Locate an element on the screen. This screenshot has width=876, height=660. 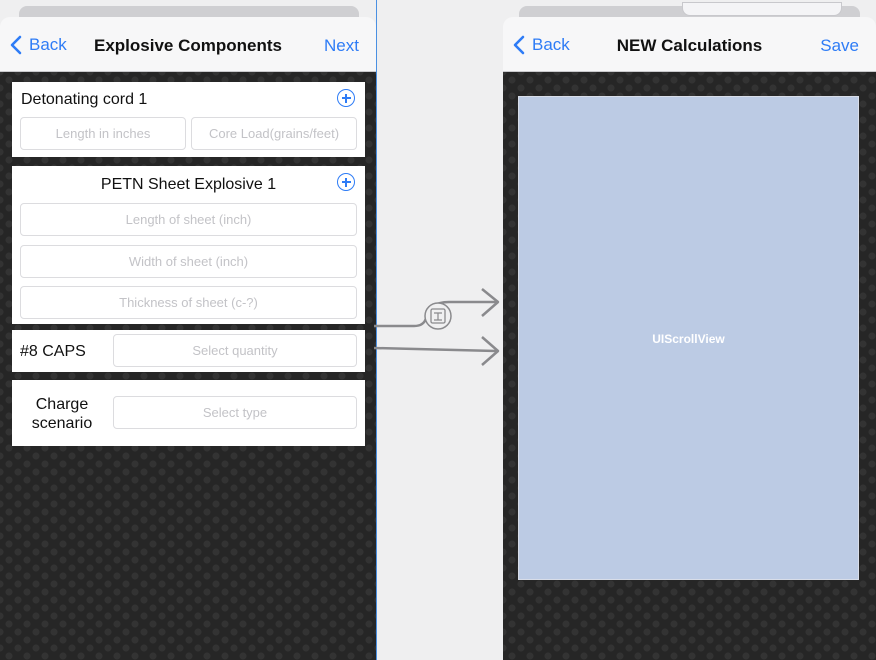
page-title: Explosive Components is located at coordinates (188, 45).